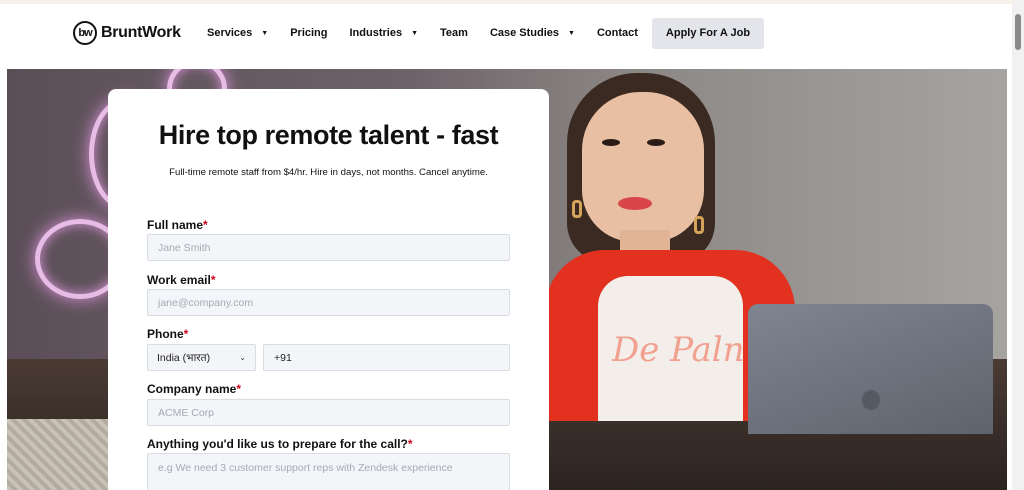  What do you see at coordinates (184, 357) in the screenshot?
I see `country-value: India (भारत)` at bounding box center [184, 357].